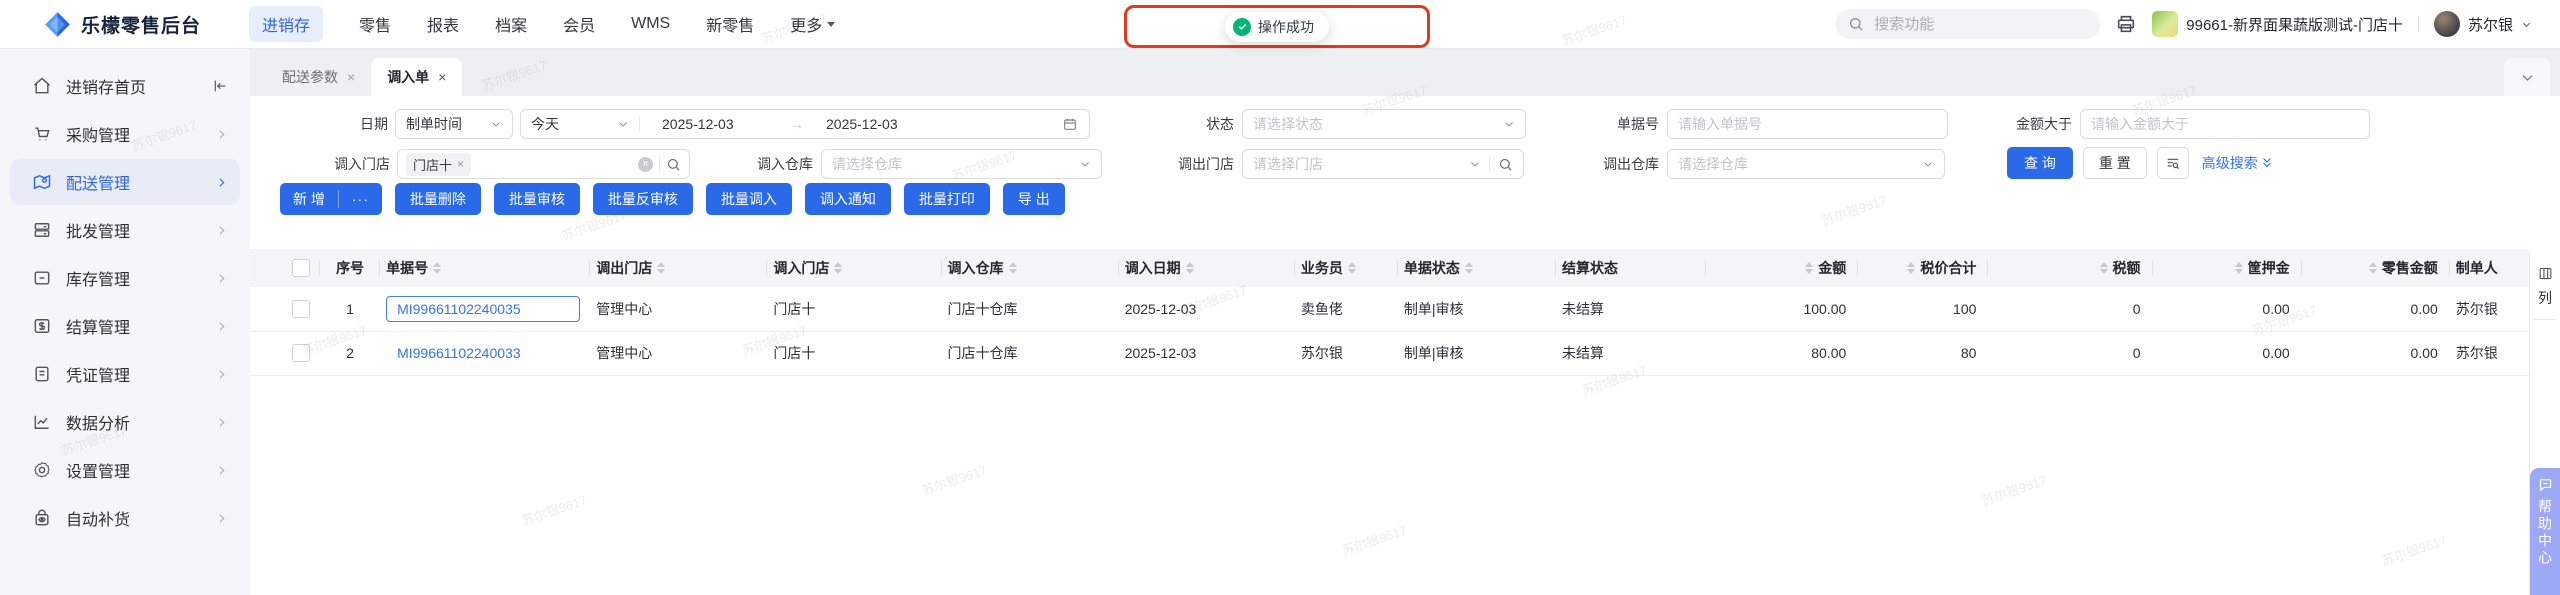 The image size is (2560, 595). I want to click on saved-search-button, so click(2172, 163).